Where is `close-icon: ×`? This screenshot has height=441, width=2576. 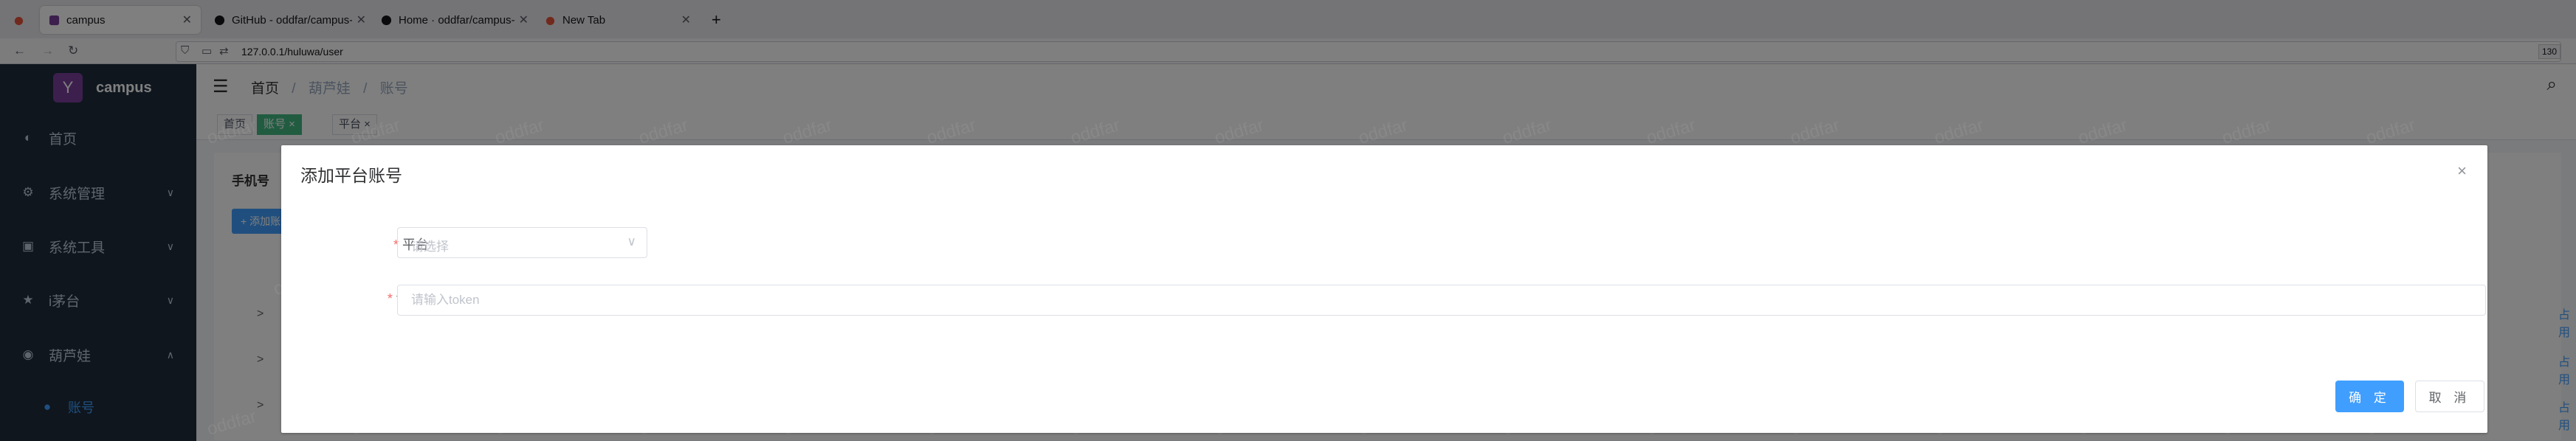
close-icon: × is located at coordinates (2462, 171).